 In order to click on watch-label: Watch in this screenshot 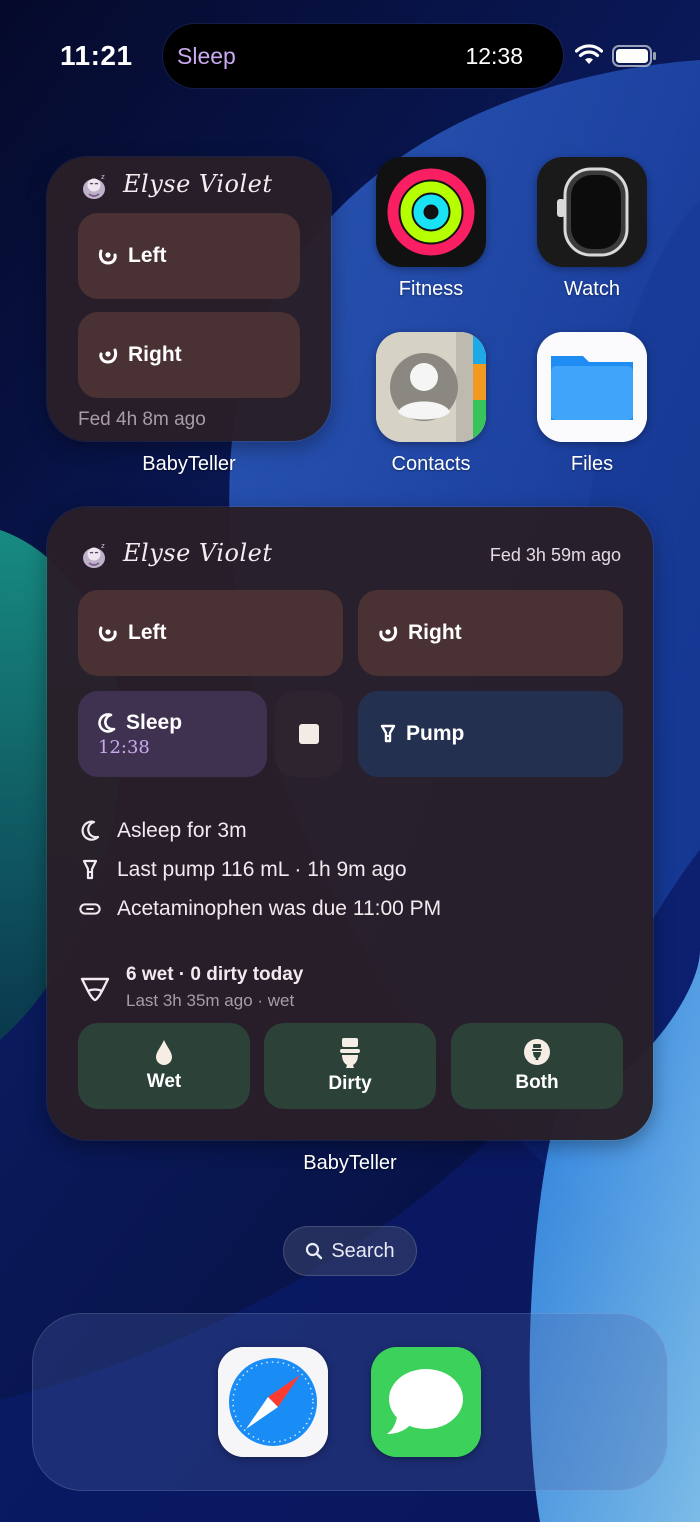, I will do `click(592, 289)`.